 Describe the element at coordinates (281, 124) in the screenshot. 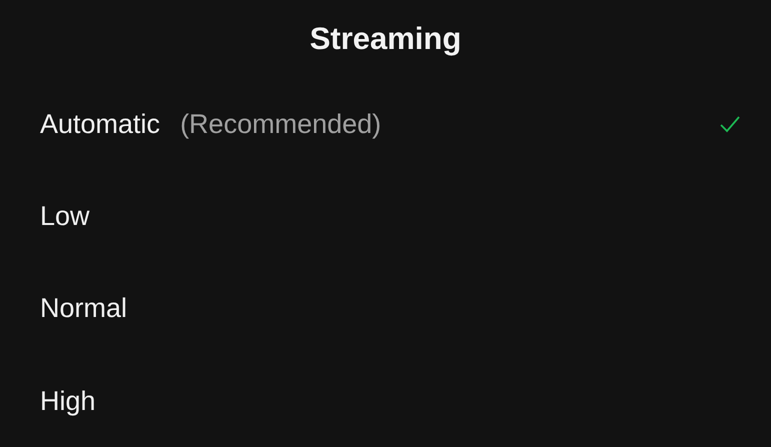

I see `option-note: (Recommended)` at that location.